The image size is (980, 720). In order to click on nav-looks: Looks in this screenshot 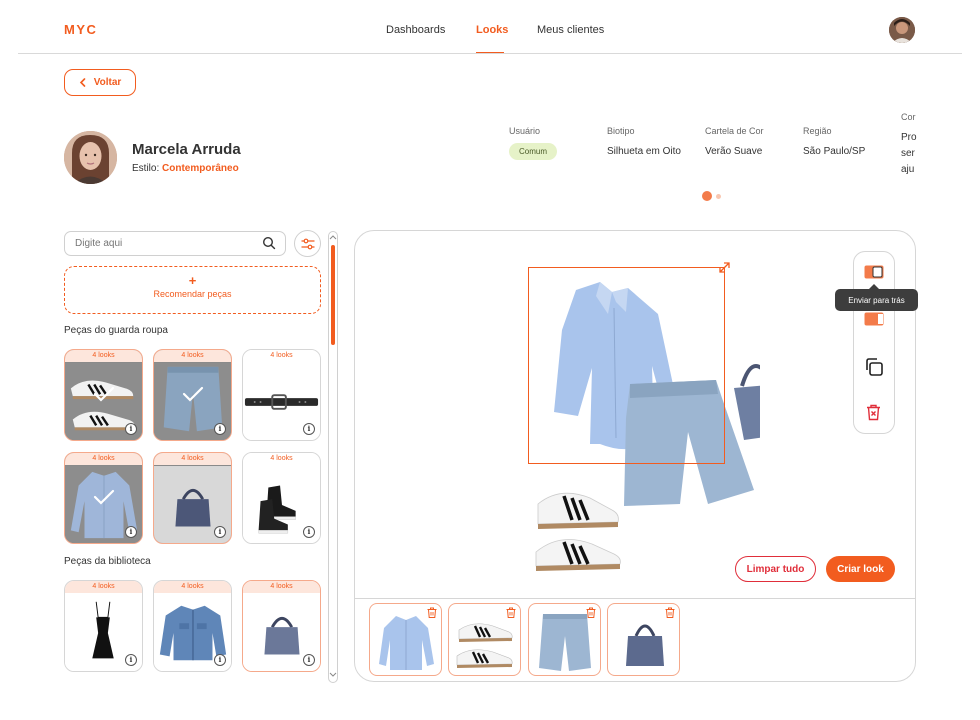, I will do `click(492, 30)`.